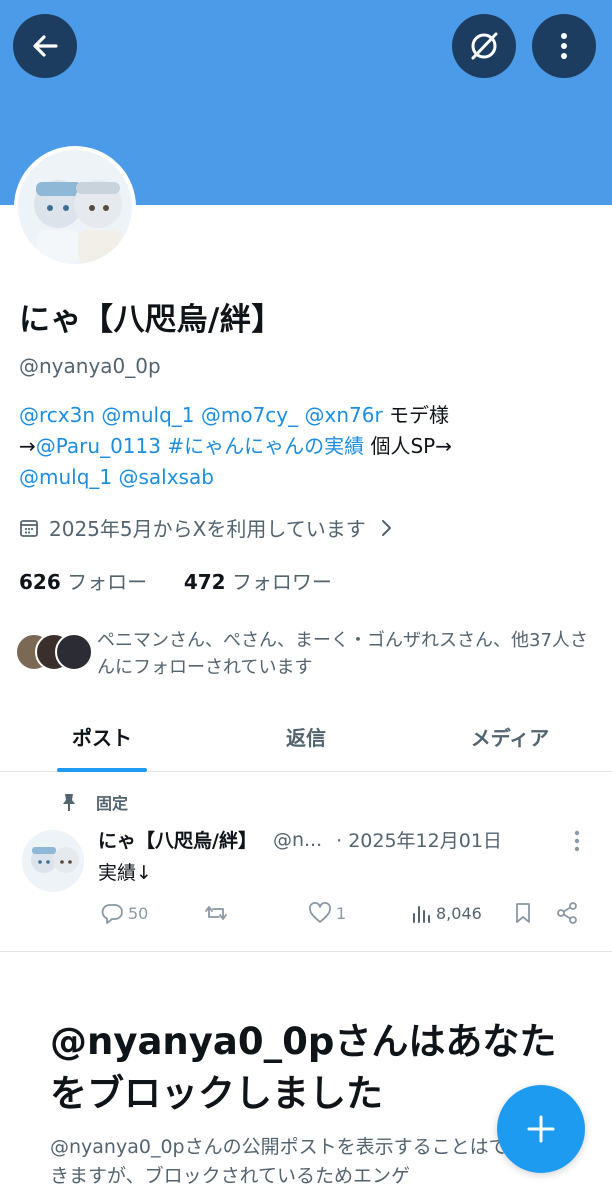 The width and height of the screenshot is (612, 1200). I want to click on followed-by-text: ペニマンさん、ぺさん、まーく・ゴんザれスさん、他37人さんにフォローされています, so click(342, 654).